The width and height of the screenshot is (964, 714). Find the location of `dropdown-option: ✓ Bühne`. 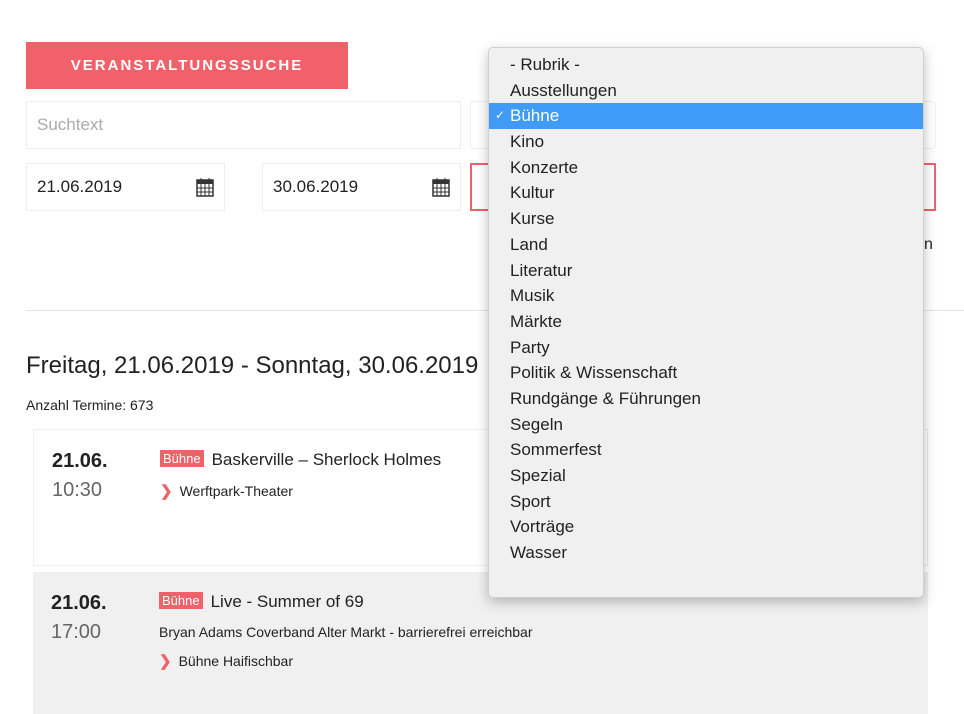

dropdown-option: ✓ Bühne is located at coordinates (706, 116).